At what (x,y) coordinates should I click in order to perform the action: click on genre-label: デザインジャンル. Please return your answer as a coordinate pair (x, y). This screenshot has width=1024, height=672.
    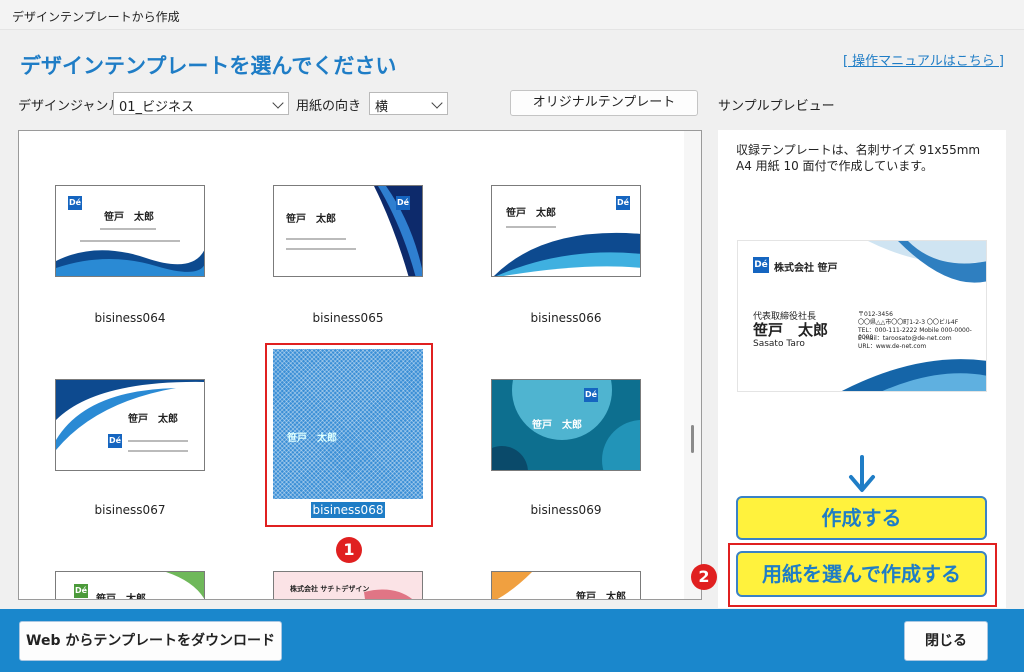
    Looking at the image, I should click on (70, 106).